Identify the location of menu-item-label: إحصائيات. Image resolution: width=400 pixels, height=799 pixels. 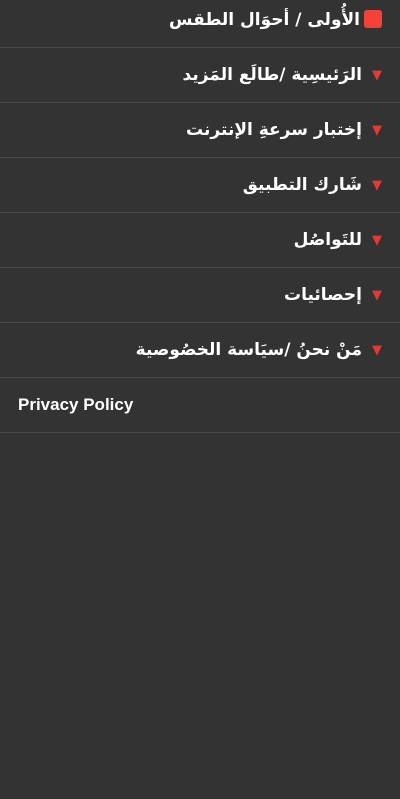
(322, 295).